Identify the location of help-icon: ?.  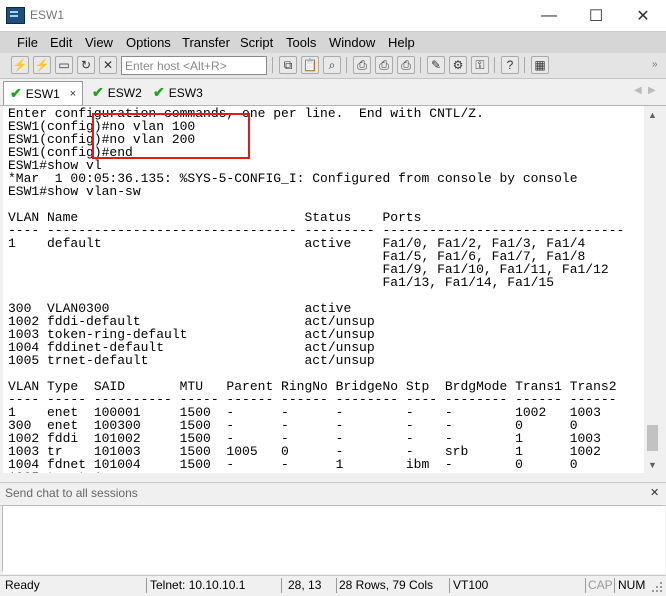
(510, 65).